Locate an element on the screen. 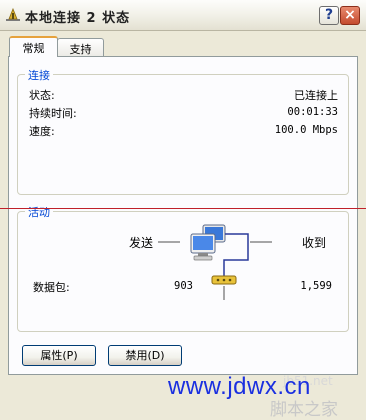 The height and width of the screenshot is (420, 366). activity-group-title: 活动 is located at coordinates (39, 212).